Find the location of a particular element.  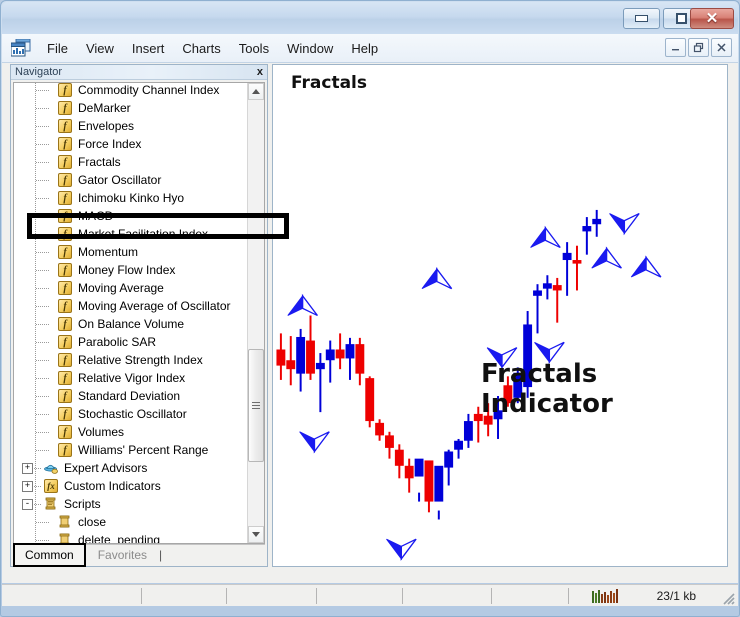

minimize-icon is located at coordinates (641, 18).